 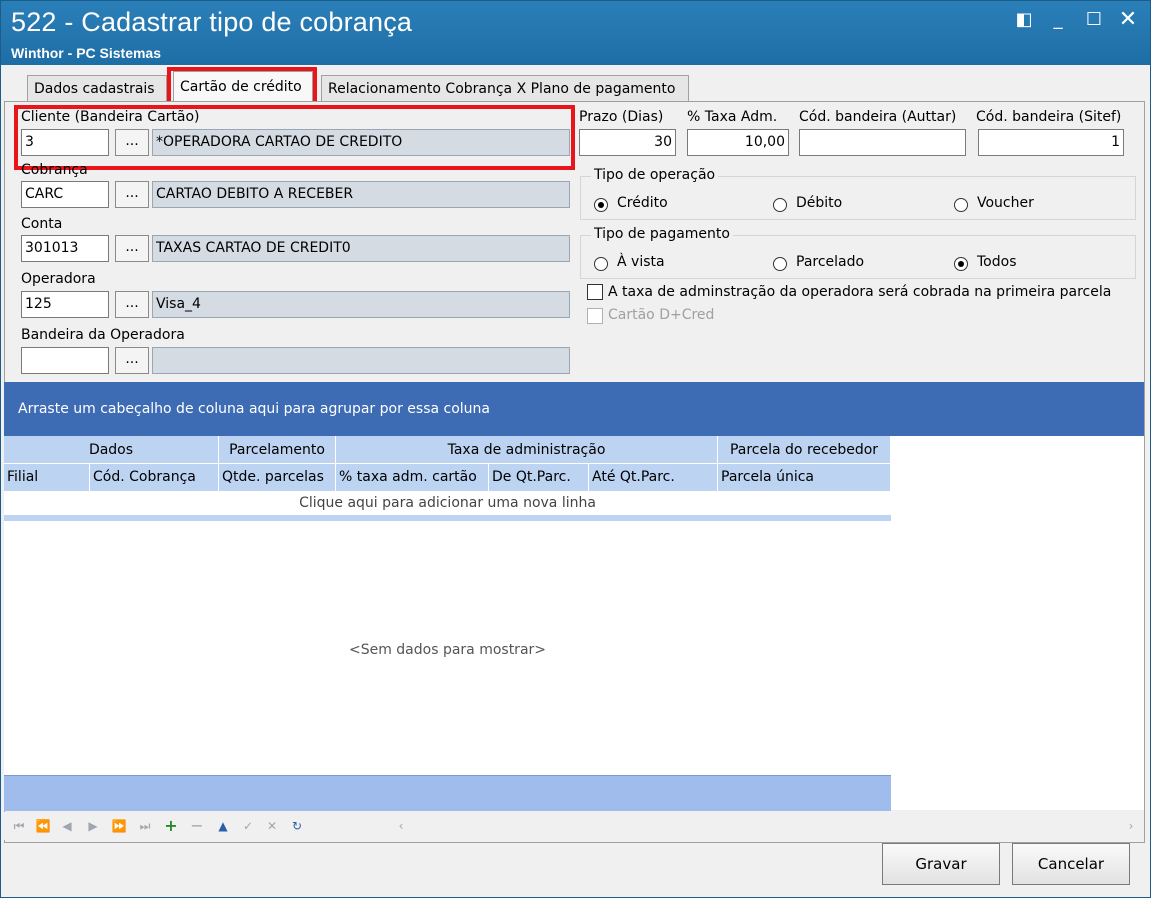 What do you see at coordinates (223, 826) in the screenshot?
I see `nav-edit-icon: ▲` at bounding box center [223, 826].